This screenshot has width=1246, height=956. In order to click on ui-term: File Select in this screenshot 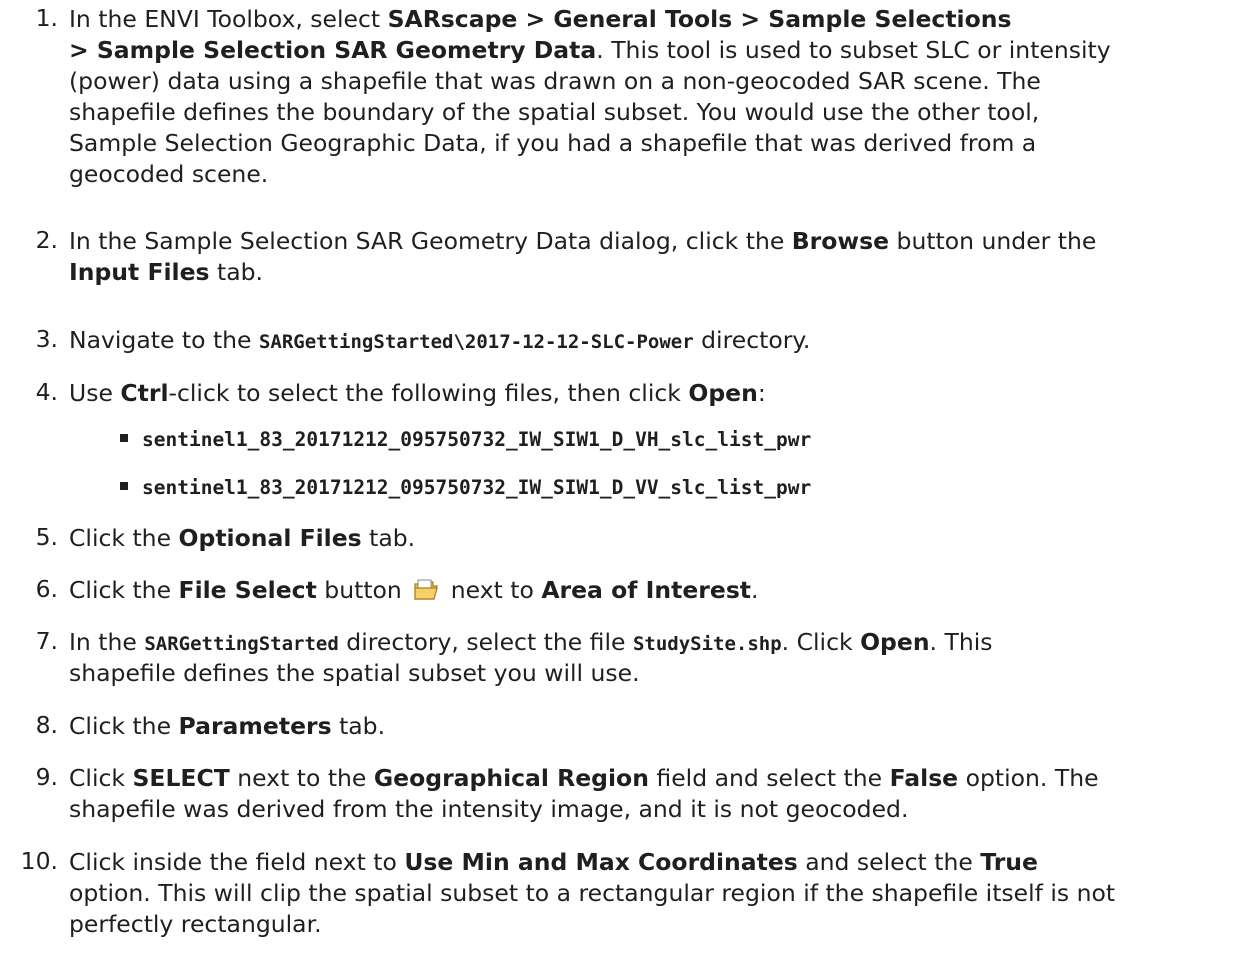, I will do `click(247, 590)`.